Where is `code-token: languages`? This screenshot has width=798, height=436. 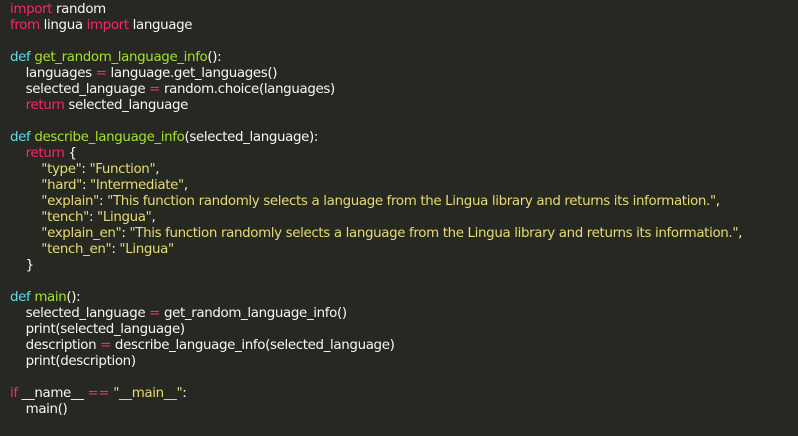 code-token: languages is located at coordinates (53, 73).